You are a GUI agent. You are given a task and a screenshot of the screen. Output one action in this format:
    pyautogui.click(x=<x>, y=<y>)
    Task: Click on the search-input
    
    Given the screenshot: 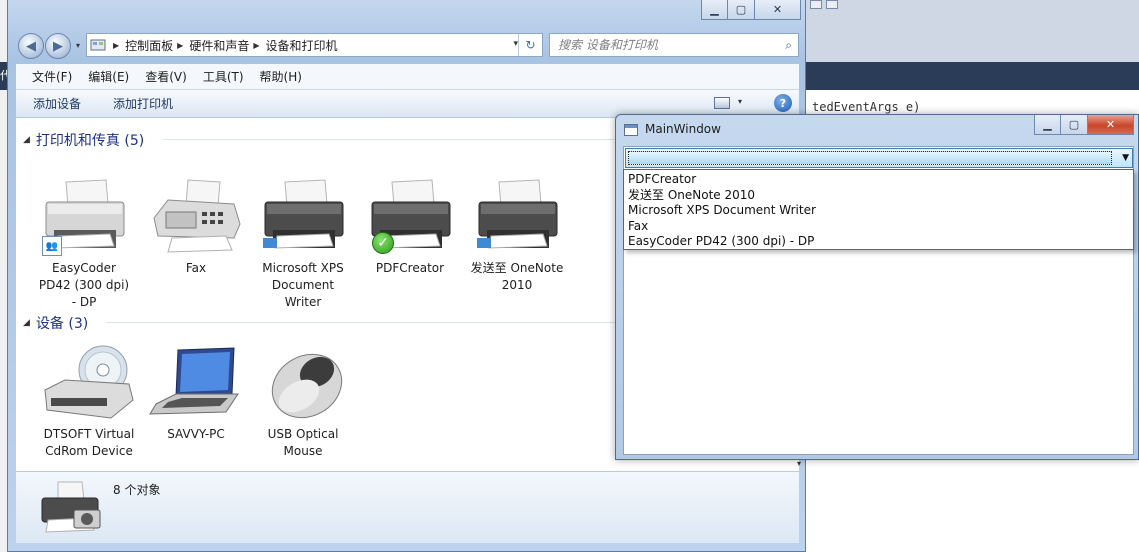 What is the action you would take?
    pyautogui.click(x=660, y=45)
    